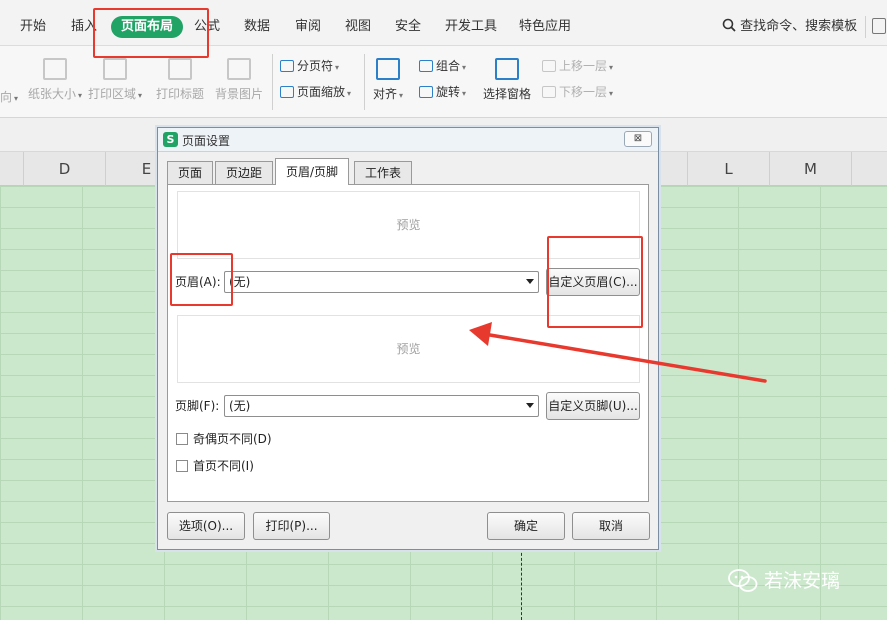 This screenshot has width=887, height=620. Describe the element at coordinates (802, 581) in the screenshot. I see `watermark-text: 若沫安璃` at that location.